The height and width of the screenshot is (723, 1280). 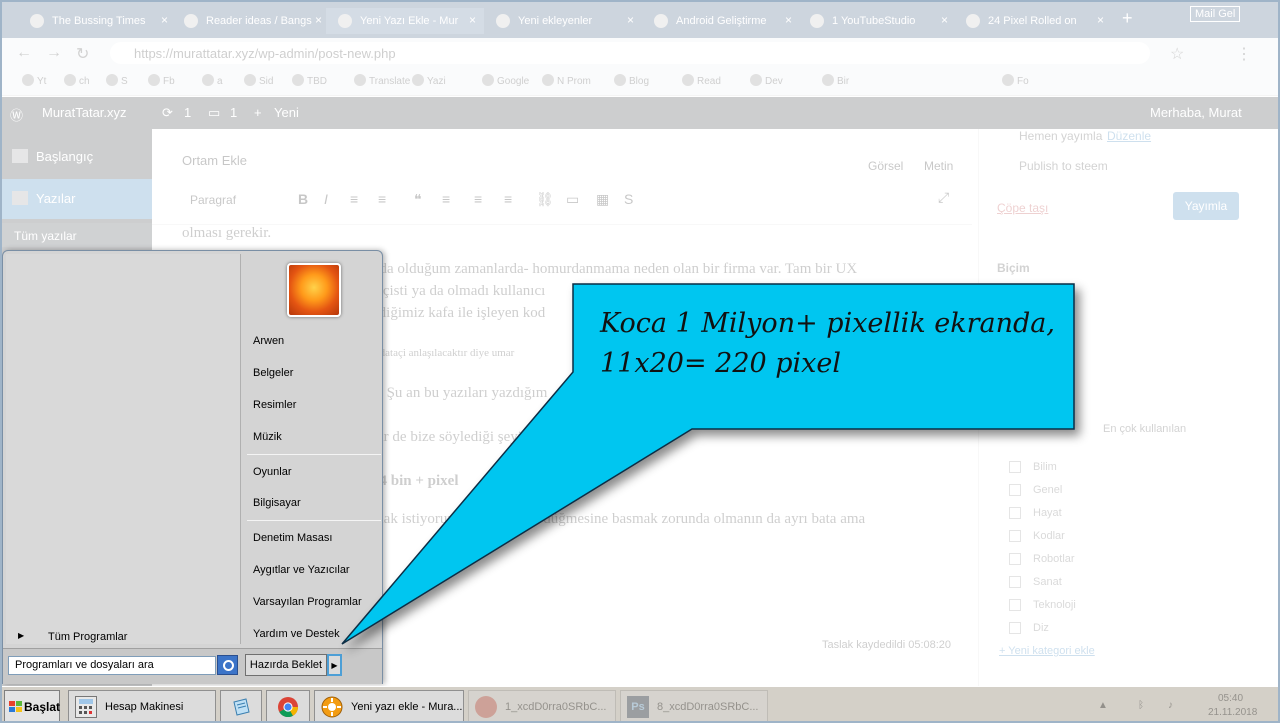 I want to click on sidebar-item-posts: Yazılar, so click(x=77, y=199).